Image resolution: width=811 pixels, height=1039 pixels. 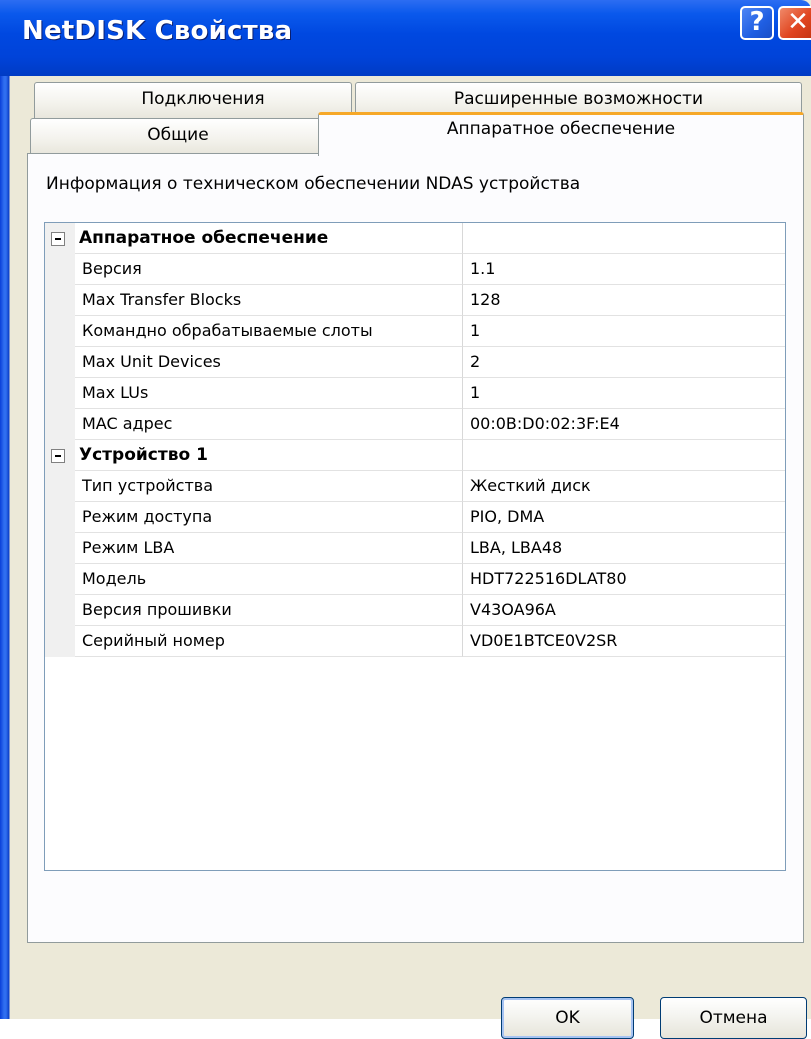 What do you see at coordinates (269, 517) in the screenshot?
I see `property-name: Режим доступа` at bounding box center [269, 517].